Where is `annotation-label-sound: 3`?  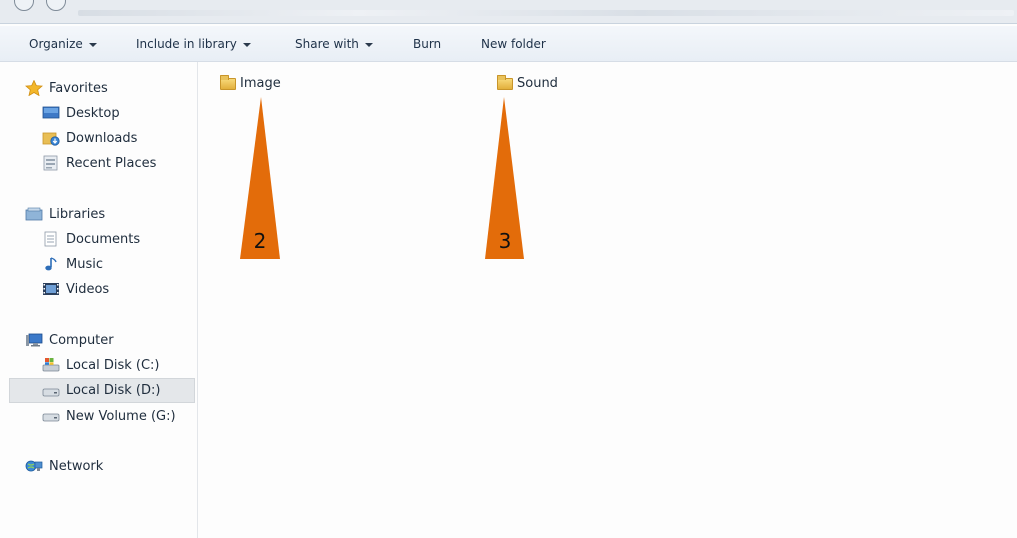
annotation-label-sound: 3 is located at coordinates (505, 241).